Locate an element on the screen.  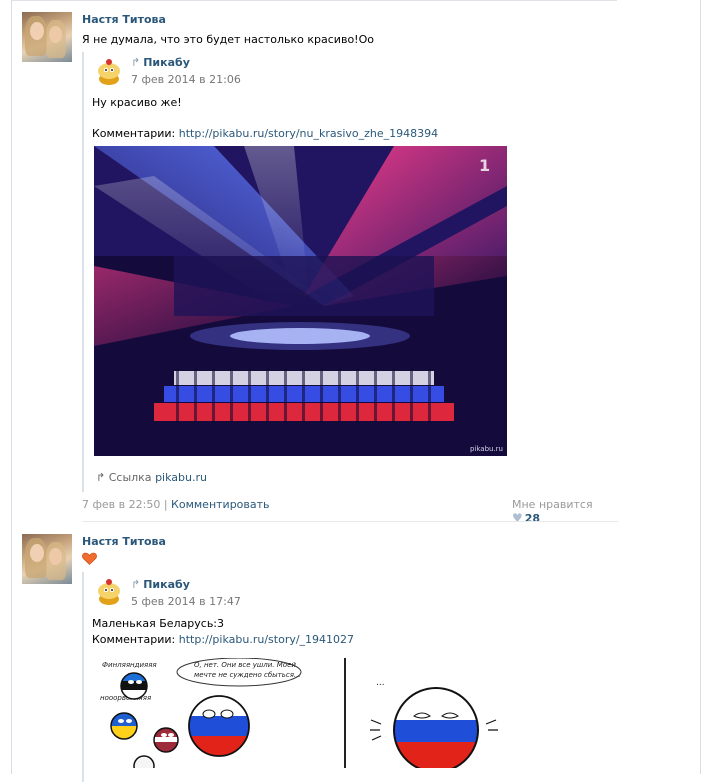
ukraine-ball is located at coordinates (124, 726).